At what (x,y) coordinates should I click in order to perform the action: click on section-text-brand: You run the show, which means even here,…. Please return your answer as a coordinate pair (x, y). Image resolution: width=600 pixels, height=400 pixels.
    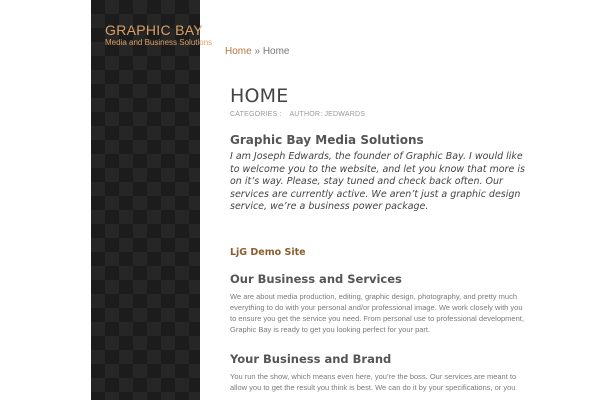
    Looking at the image, I should click on (373, 381).